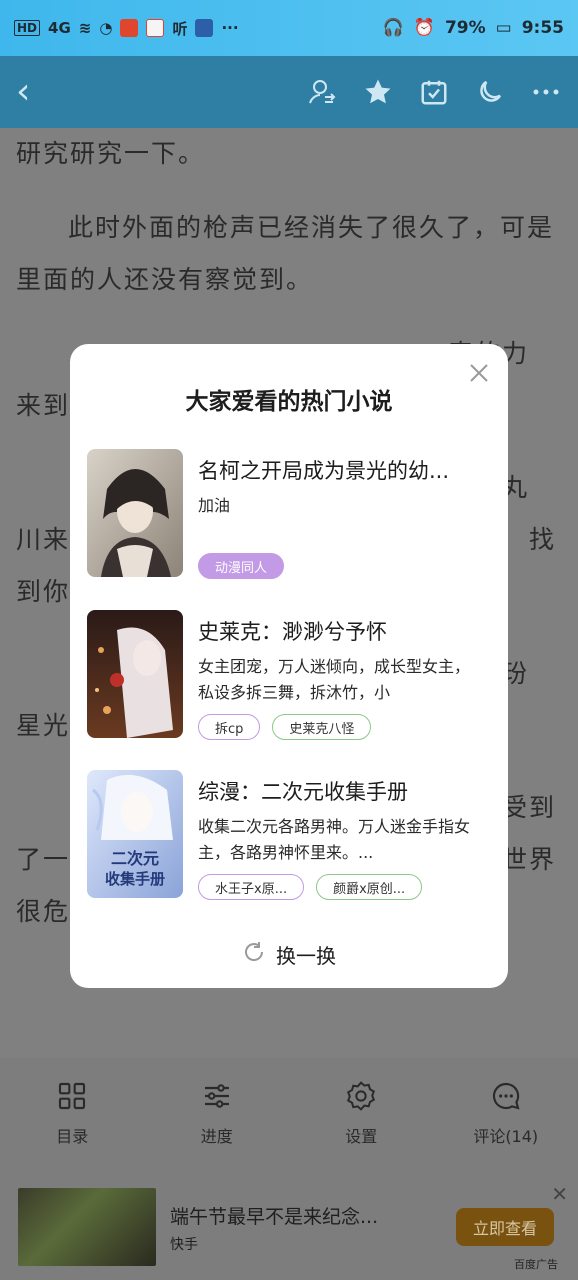 The image size is (578, 1280). I want to click on book-tag: 动漫同人, so click(241, 566).